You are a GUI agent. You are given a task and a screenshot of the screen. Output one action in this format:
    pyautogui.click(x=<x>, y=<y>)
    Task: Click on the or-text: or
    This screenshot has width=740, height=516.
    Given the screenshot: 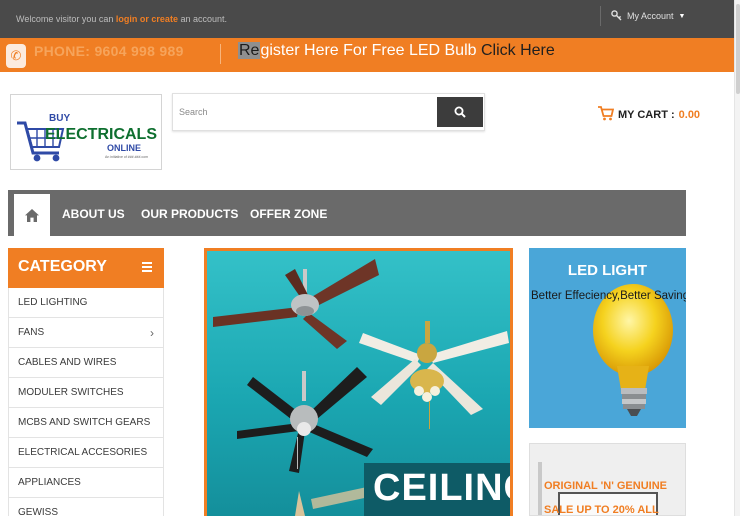 What is the action you would take?
    pyautogui.click(x=144, y=19)
    